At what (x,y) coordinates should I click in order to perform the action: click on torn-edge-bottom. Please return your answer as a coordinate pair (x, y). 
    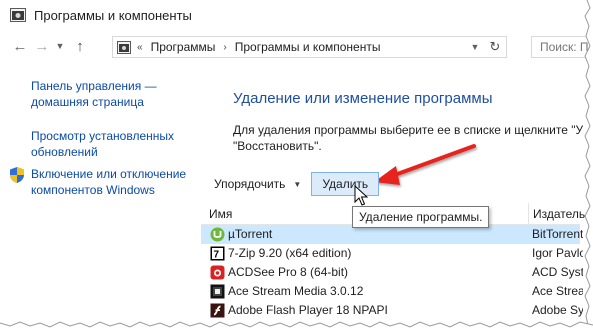
    Looking at the image, I should click on (296, 325).